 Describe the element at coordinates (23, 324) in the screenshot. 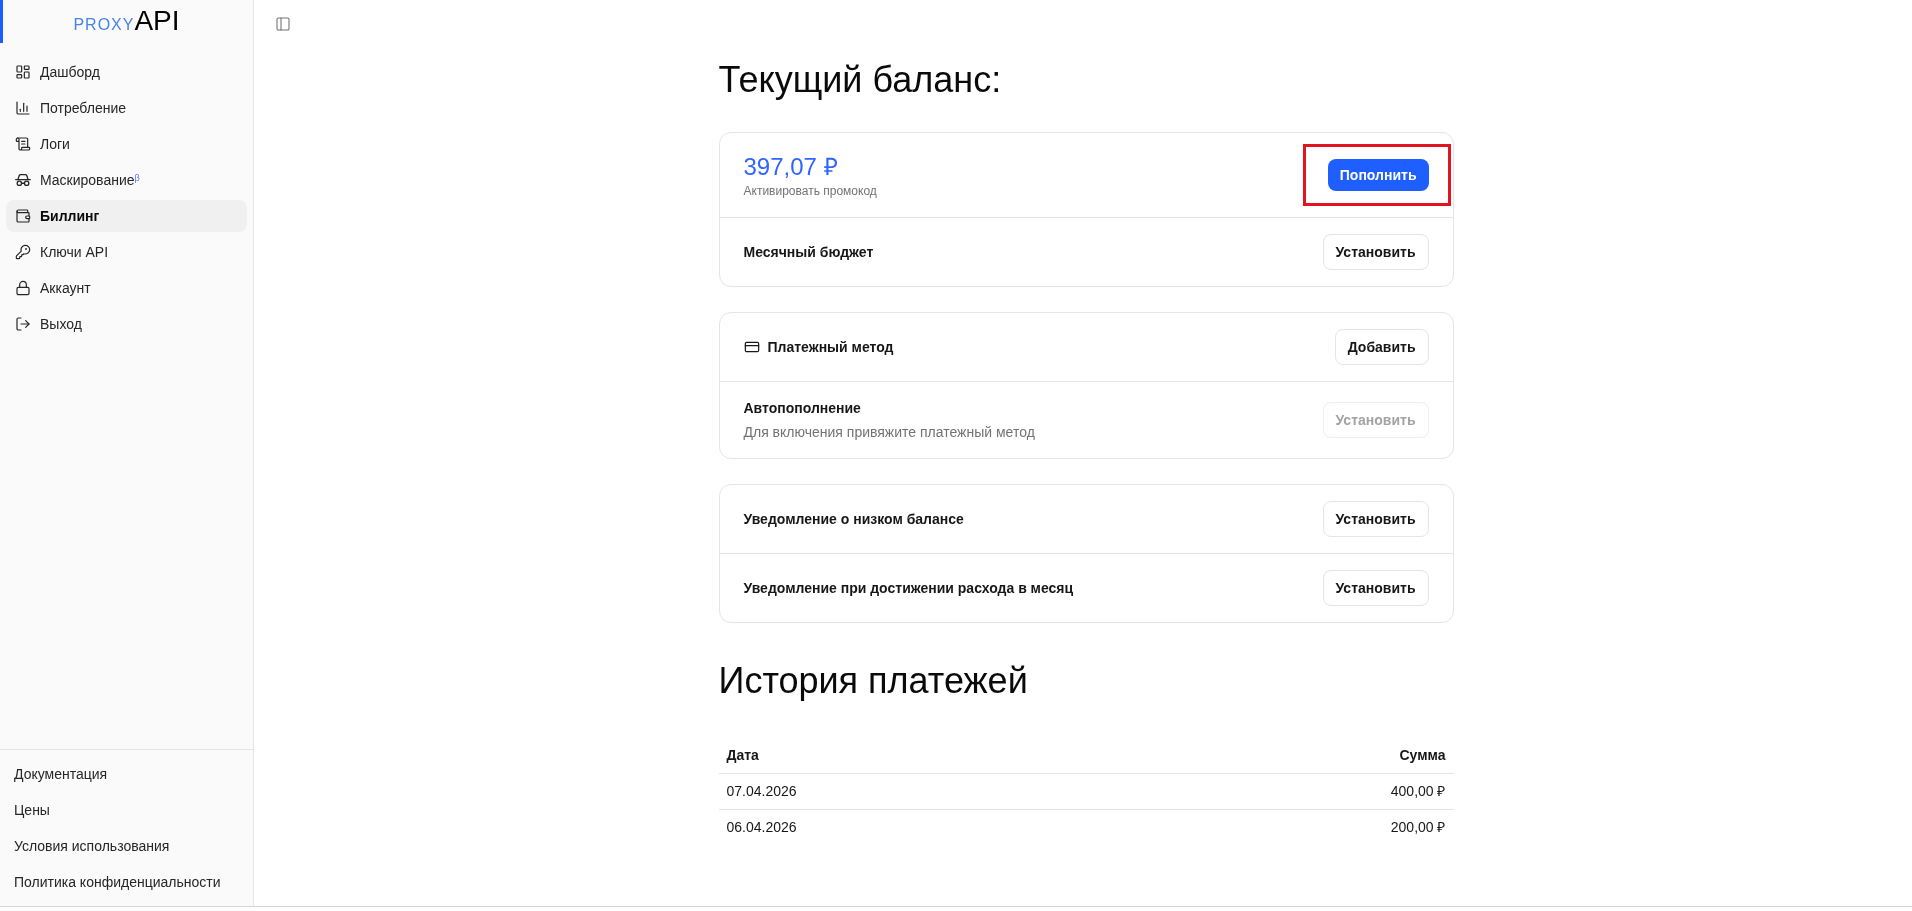

I see `logout-icon` at that location.